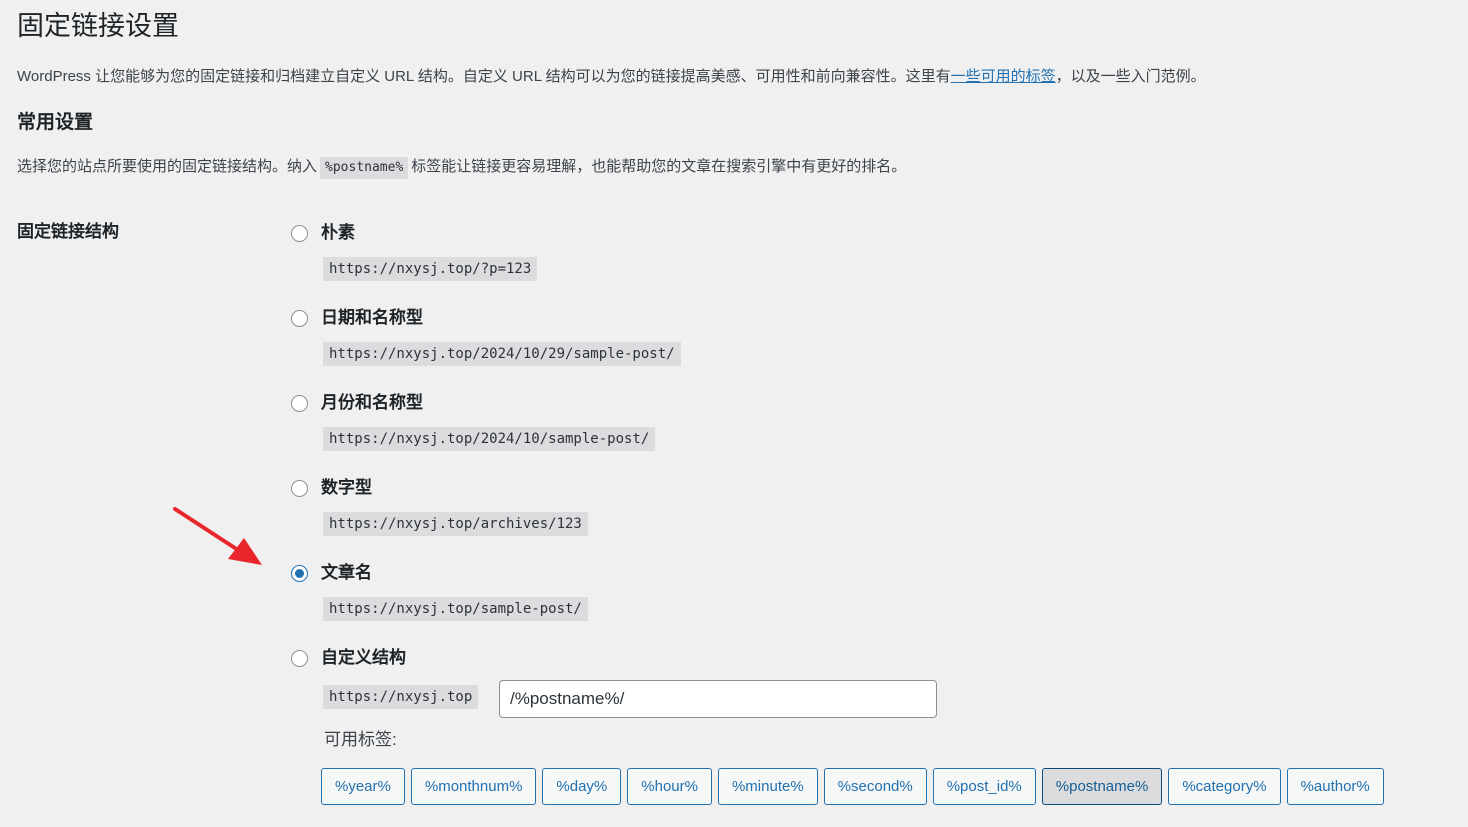 The image size is (1468, 827). Describe the element at coordinates (364, 168) in the screenshot. I see `postname-code: %postname%` at that location.